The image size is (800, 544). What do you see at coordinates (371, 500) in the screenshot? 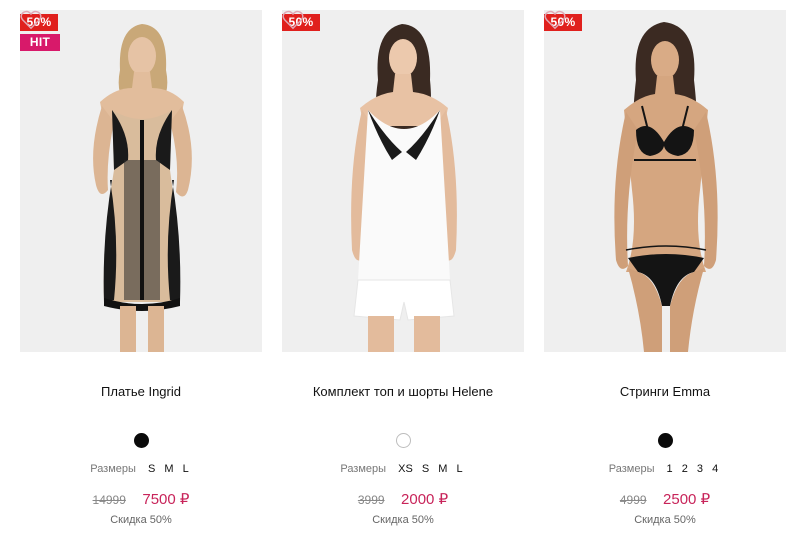
I see `old-price: 3999` at bounding box center [371, 500].